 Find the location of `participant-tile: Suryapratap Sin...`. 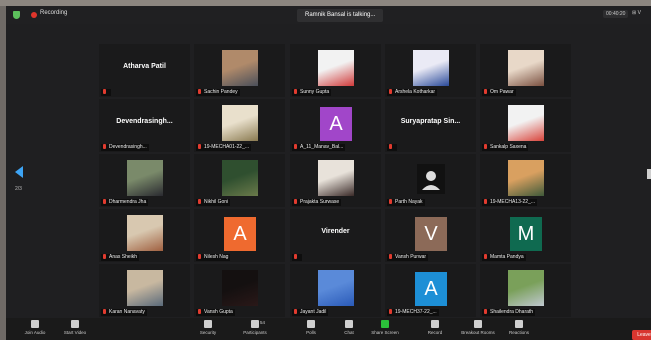

participant-tile: Suryapratap Sin... is located at coordinates (430, 125).